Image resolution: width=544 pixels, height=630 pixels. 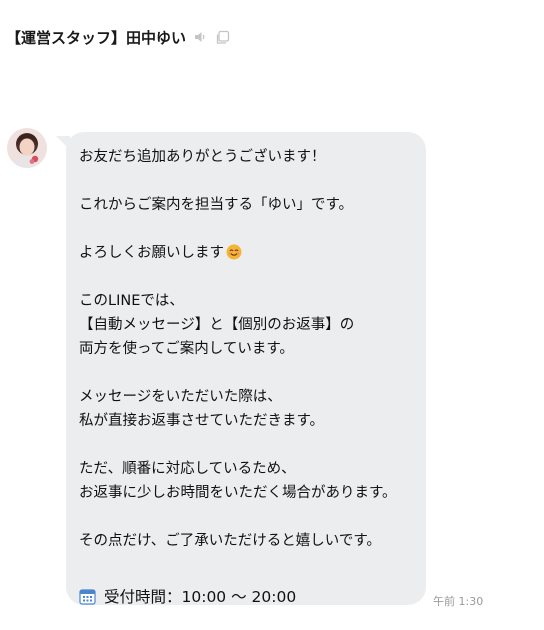 What do you see at coordinates (202, 157) in the screenshot?
I see `message-line: お友だち追加ありがとうございます！` at bounding box center [202, 157].